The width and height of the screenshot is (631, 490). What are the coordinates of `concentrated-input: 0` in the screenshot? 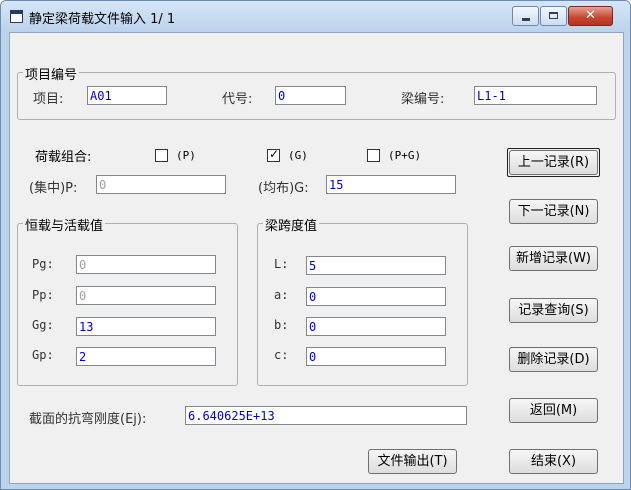 It's located at (161, 184).